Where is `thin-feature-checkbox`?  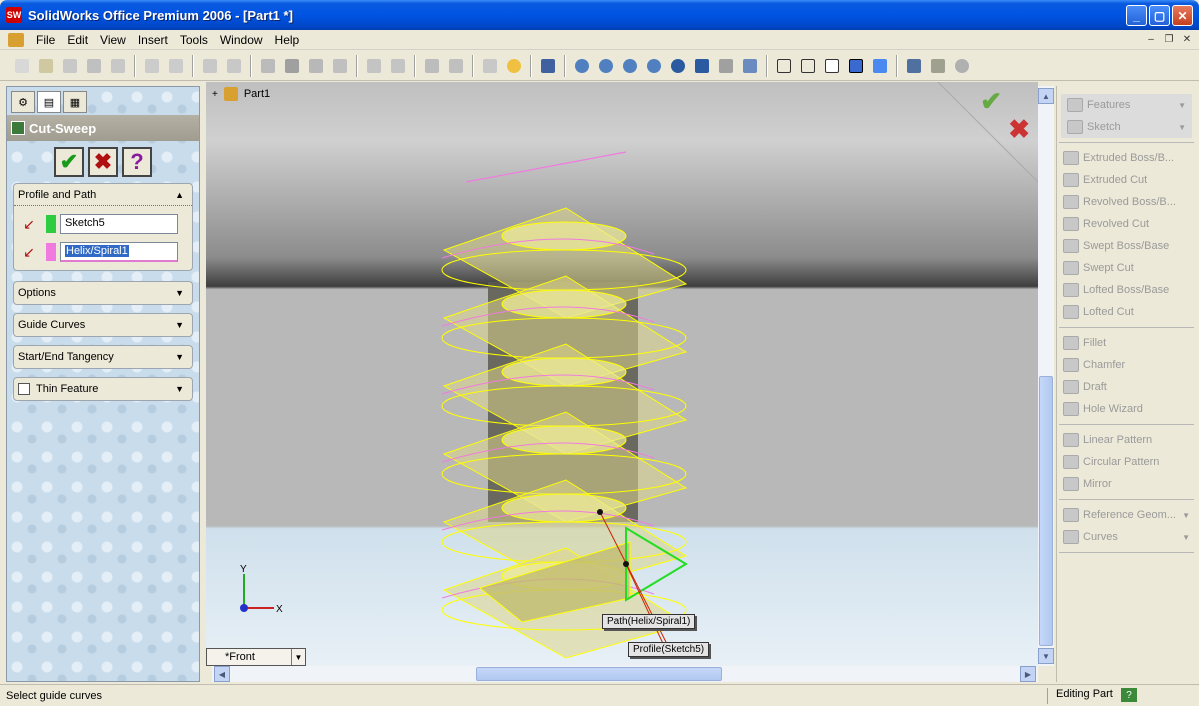
thin-feature-checkbox is located at coordinates (24, 389).